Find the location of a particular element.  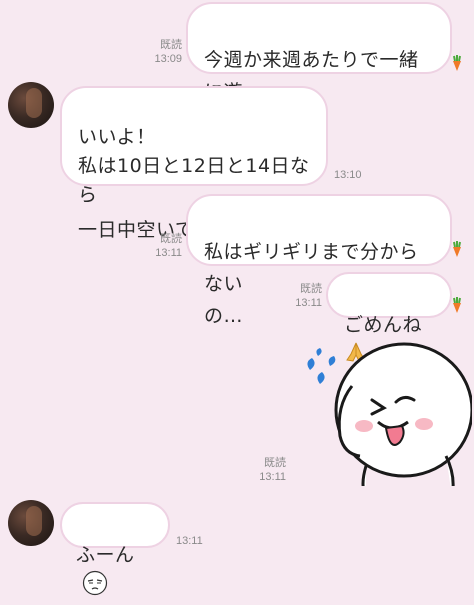

message-bubble: ふーん is located at coordinates (115, 549).